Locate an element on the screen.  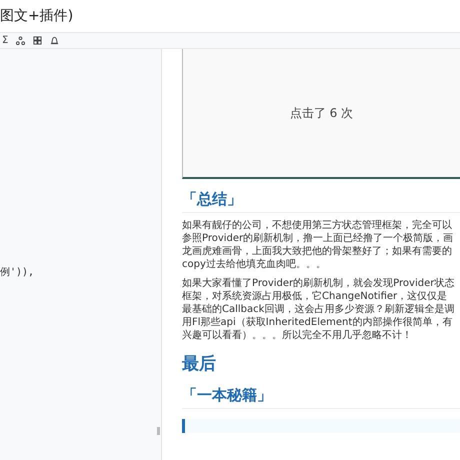
scrollbar-thumb is located at coordinates (158, 431).